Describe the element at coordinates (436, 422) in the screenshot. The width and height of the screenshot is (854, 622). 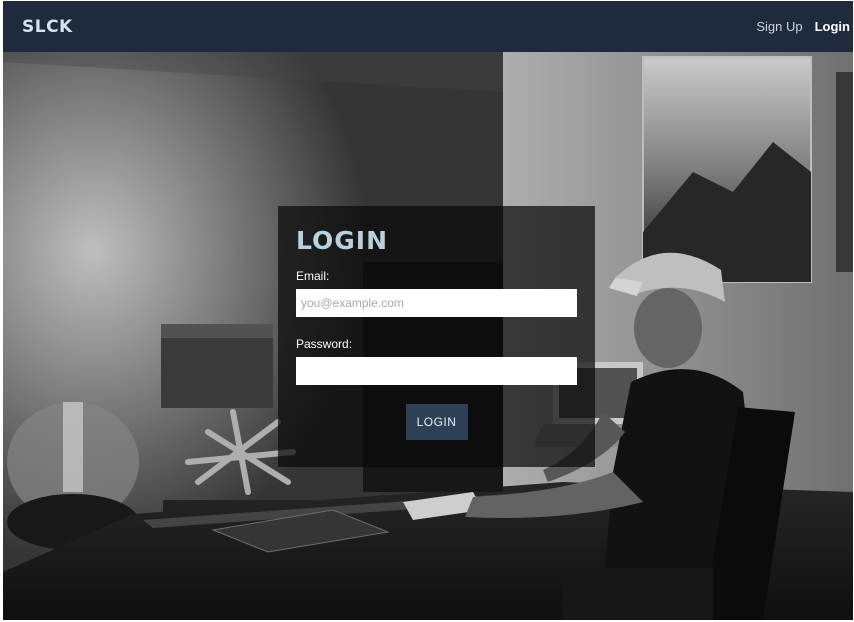
I see `login-submit-button: LOGIN` at that location.